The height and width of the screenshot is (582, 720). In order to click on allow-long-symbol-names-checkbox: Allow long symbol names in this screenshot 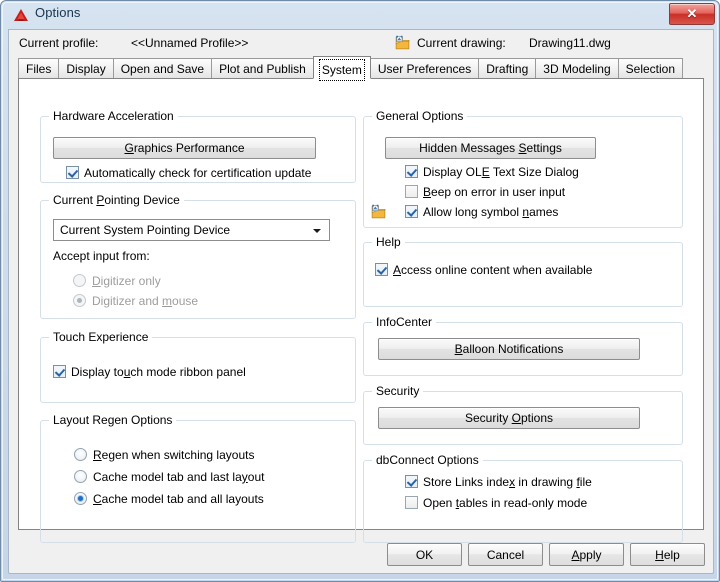, I will do `click(481, 212)`.